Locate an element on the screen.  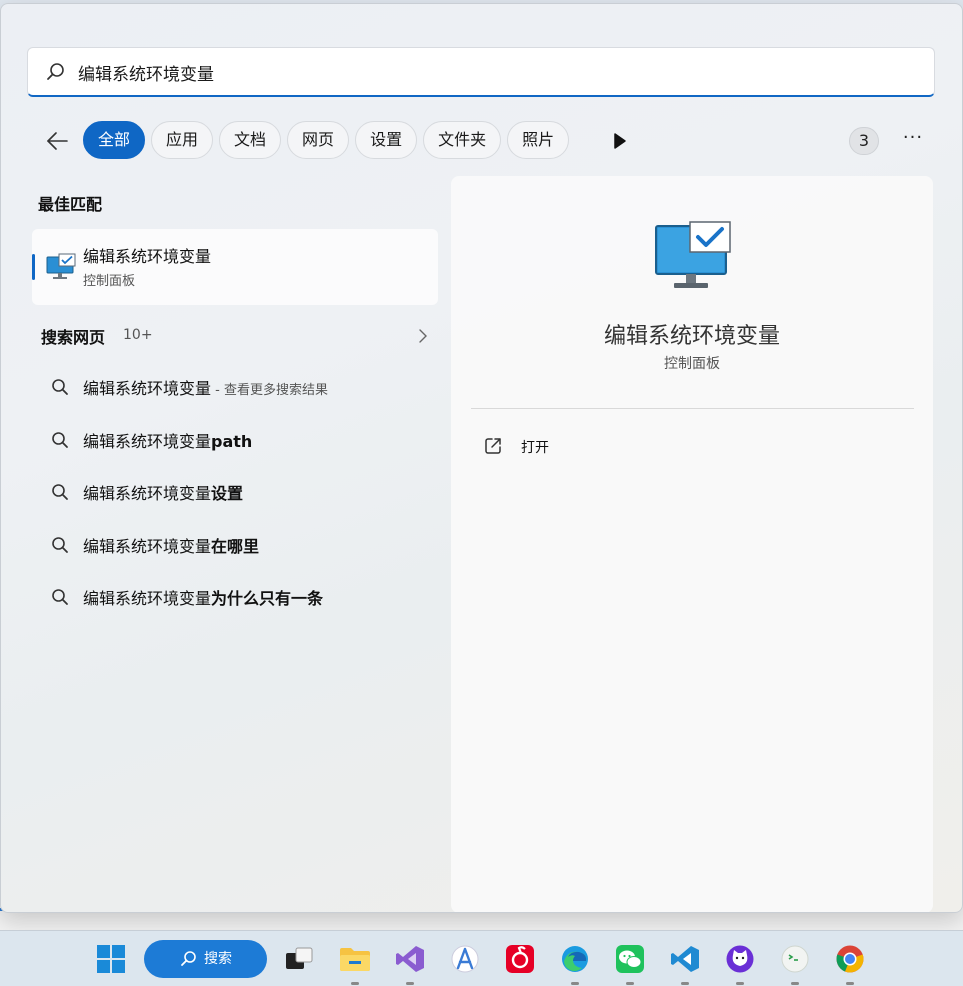
arrow-left-icon is located at coordinates (57, 141).